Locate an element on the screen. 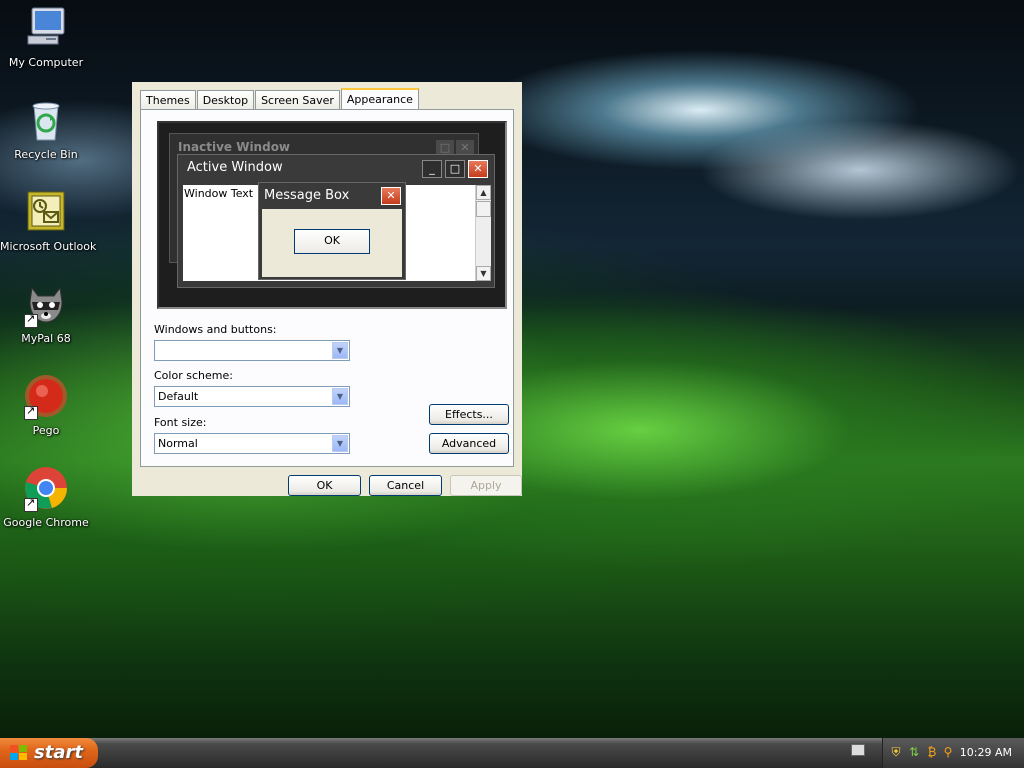 This screenshot has height=768, width=1024. recycle-bin-icon is located at coordinates (46, 120).